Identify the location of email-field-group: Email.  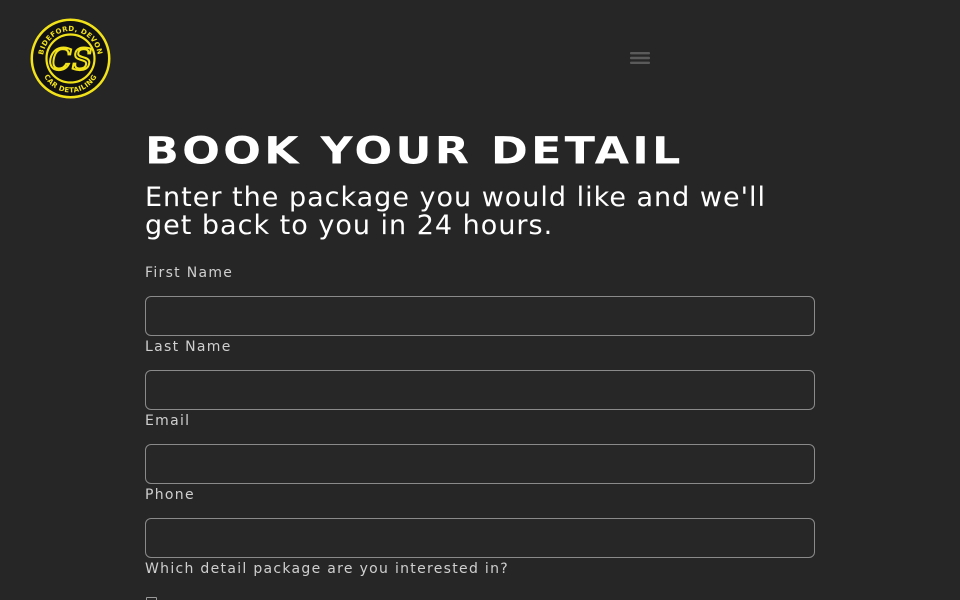
(480, 448).